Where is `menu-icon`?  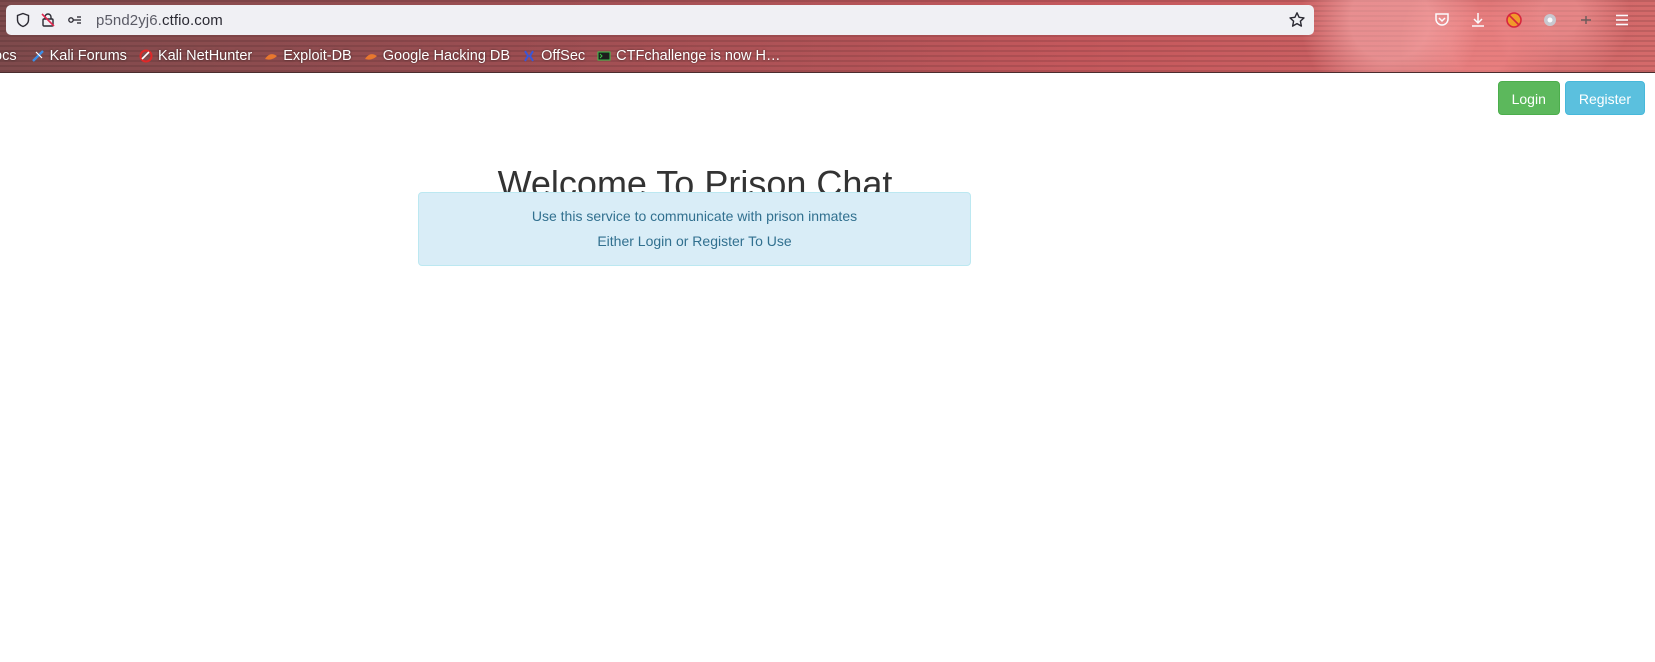 menu-icon is located at coordinates (1622, 20).